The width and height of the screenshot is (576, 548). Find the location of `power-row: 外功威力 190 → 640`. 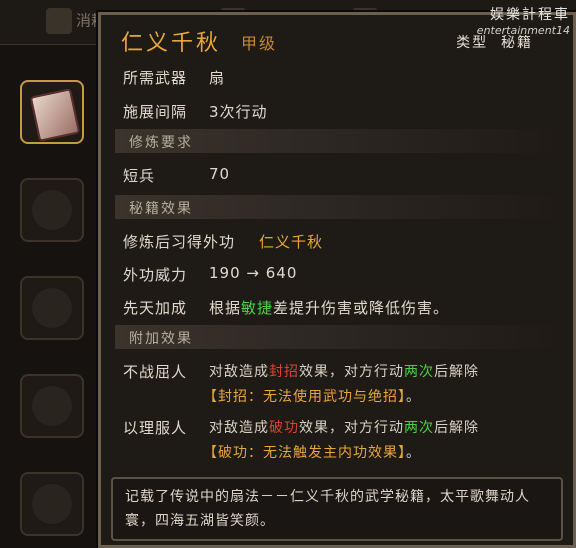

power-row: 外功威力 190 → 640 is located at coordinates (210, 274).